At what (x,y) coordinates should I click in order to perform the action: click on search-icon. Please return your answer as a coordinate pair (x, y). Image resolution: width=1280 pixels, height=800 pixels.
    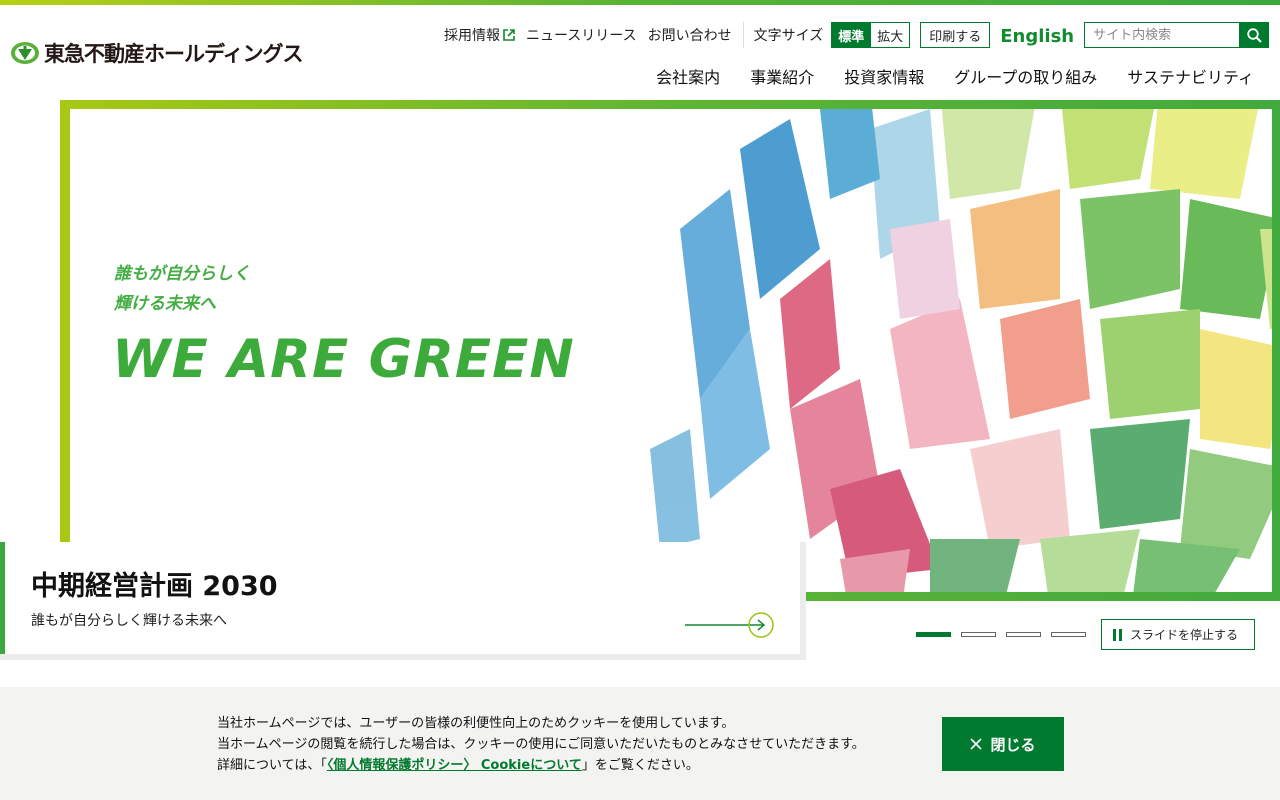
    Looking at the image, I should click on (1254, 35).